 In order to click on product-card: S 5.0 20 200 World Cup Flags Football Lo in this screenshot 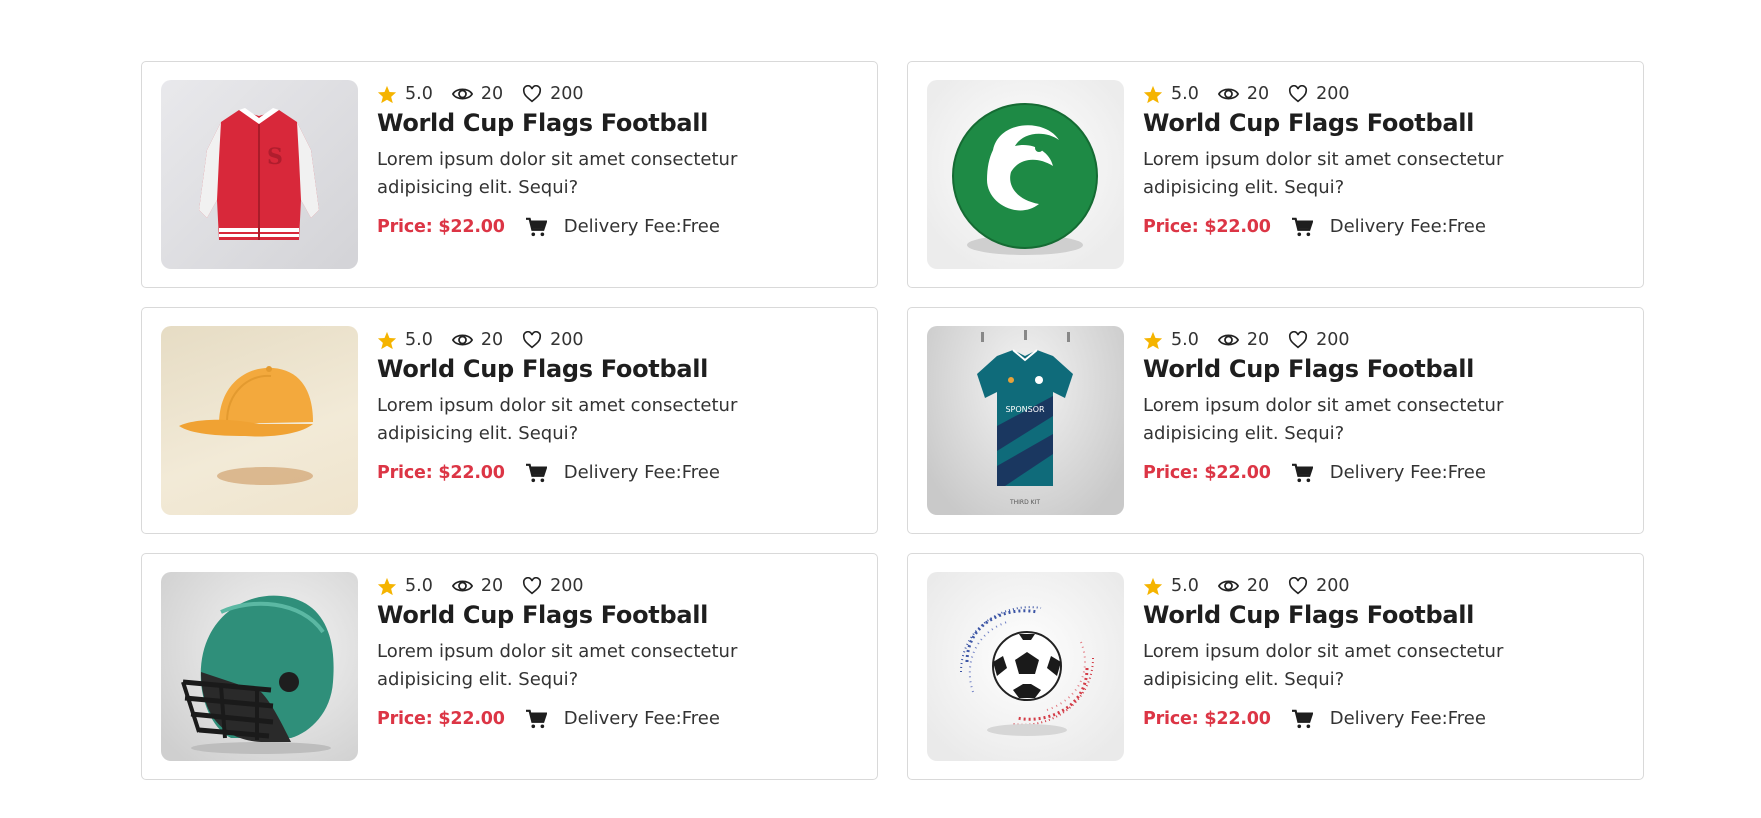, I will do `click(509, 174)`.